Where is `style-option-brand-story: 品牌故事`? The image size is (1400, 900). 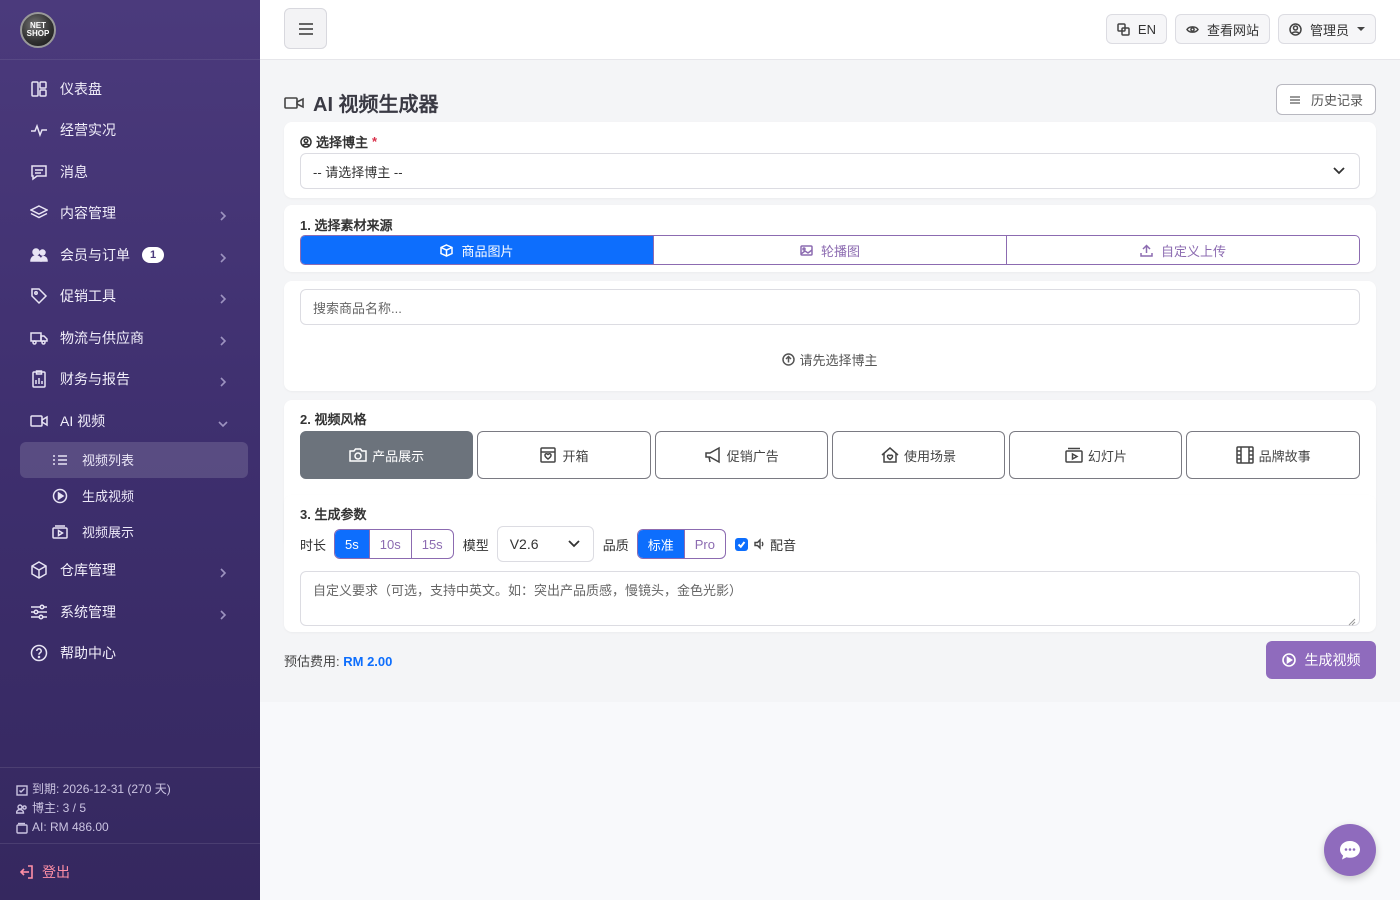 style-option-brand-story: 品牌故事 is located at coordinates (1273, 455).